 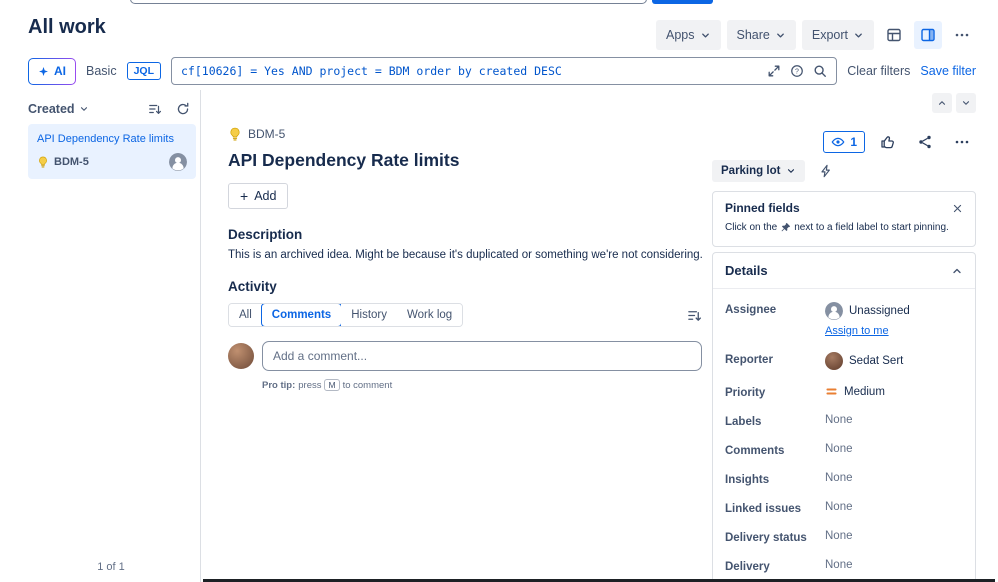 I want to click on field-row-insights: Insights None, so click(x=844, y=479).